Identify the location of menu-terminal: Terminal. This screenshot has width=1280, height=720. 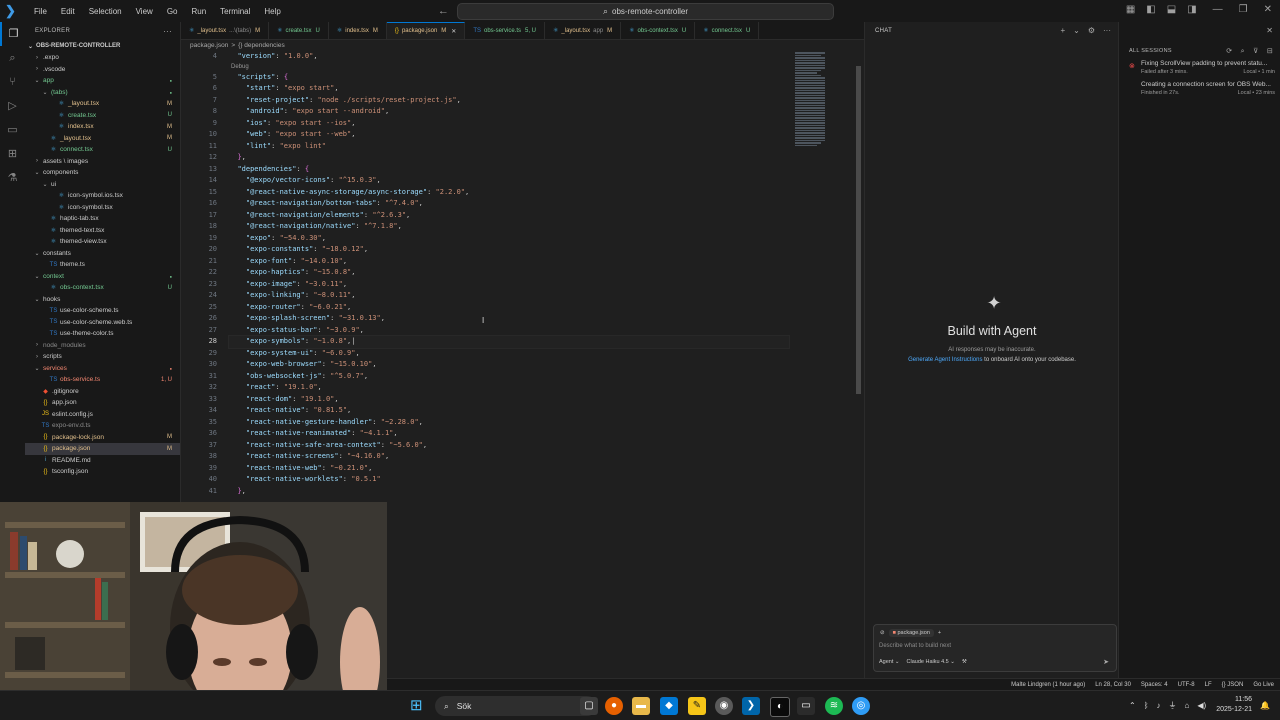
(235, 11).